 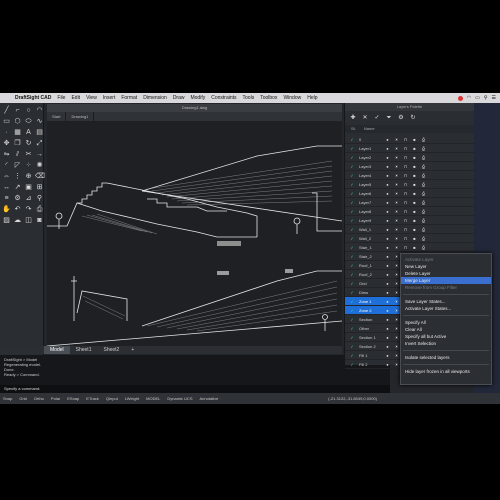 I want to click on array-tool-icon: ⁘, so click(x=28, y=165).